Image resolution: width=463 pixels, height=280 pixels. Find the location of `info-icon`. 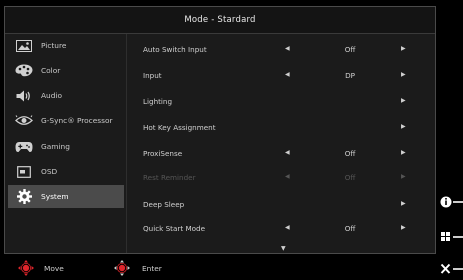

info-icon is located at coordinates (451, 202).